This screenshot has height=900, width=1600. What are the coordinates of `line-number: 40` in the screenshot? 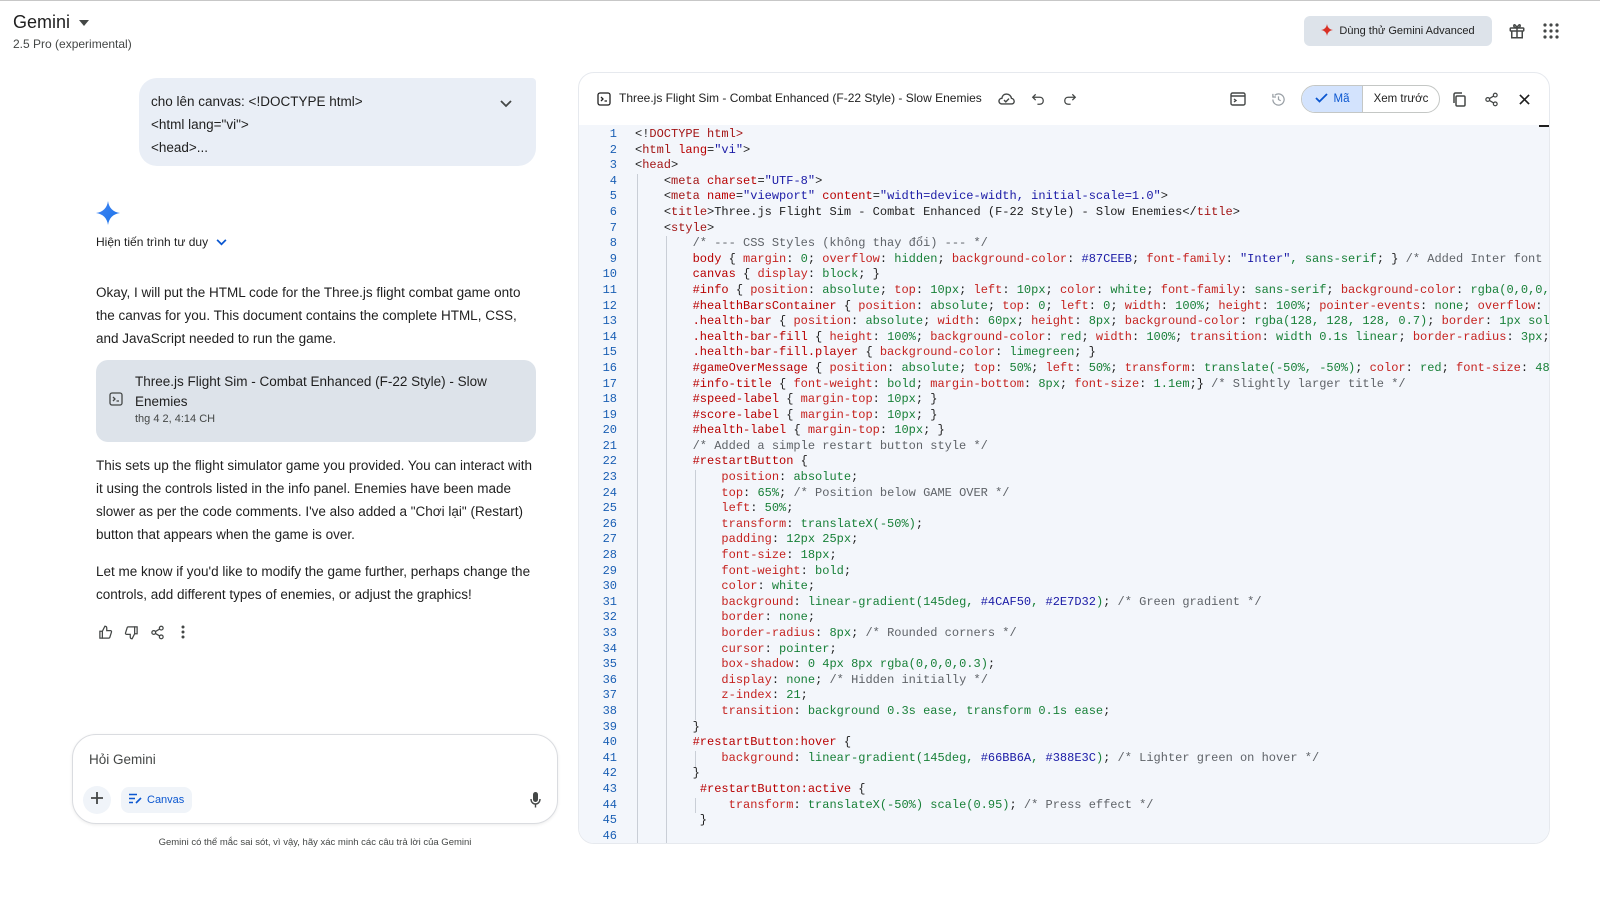 It's located at (609, 742).